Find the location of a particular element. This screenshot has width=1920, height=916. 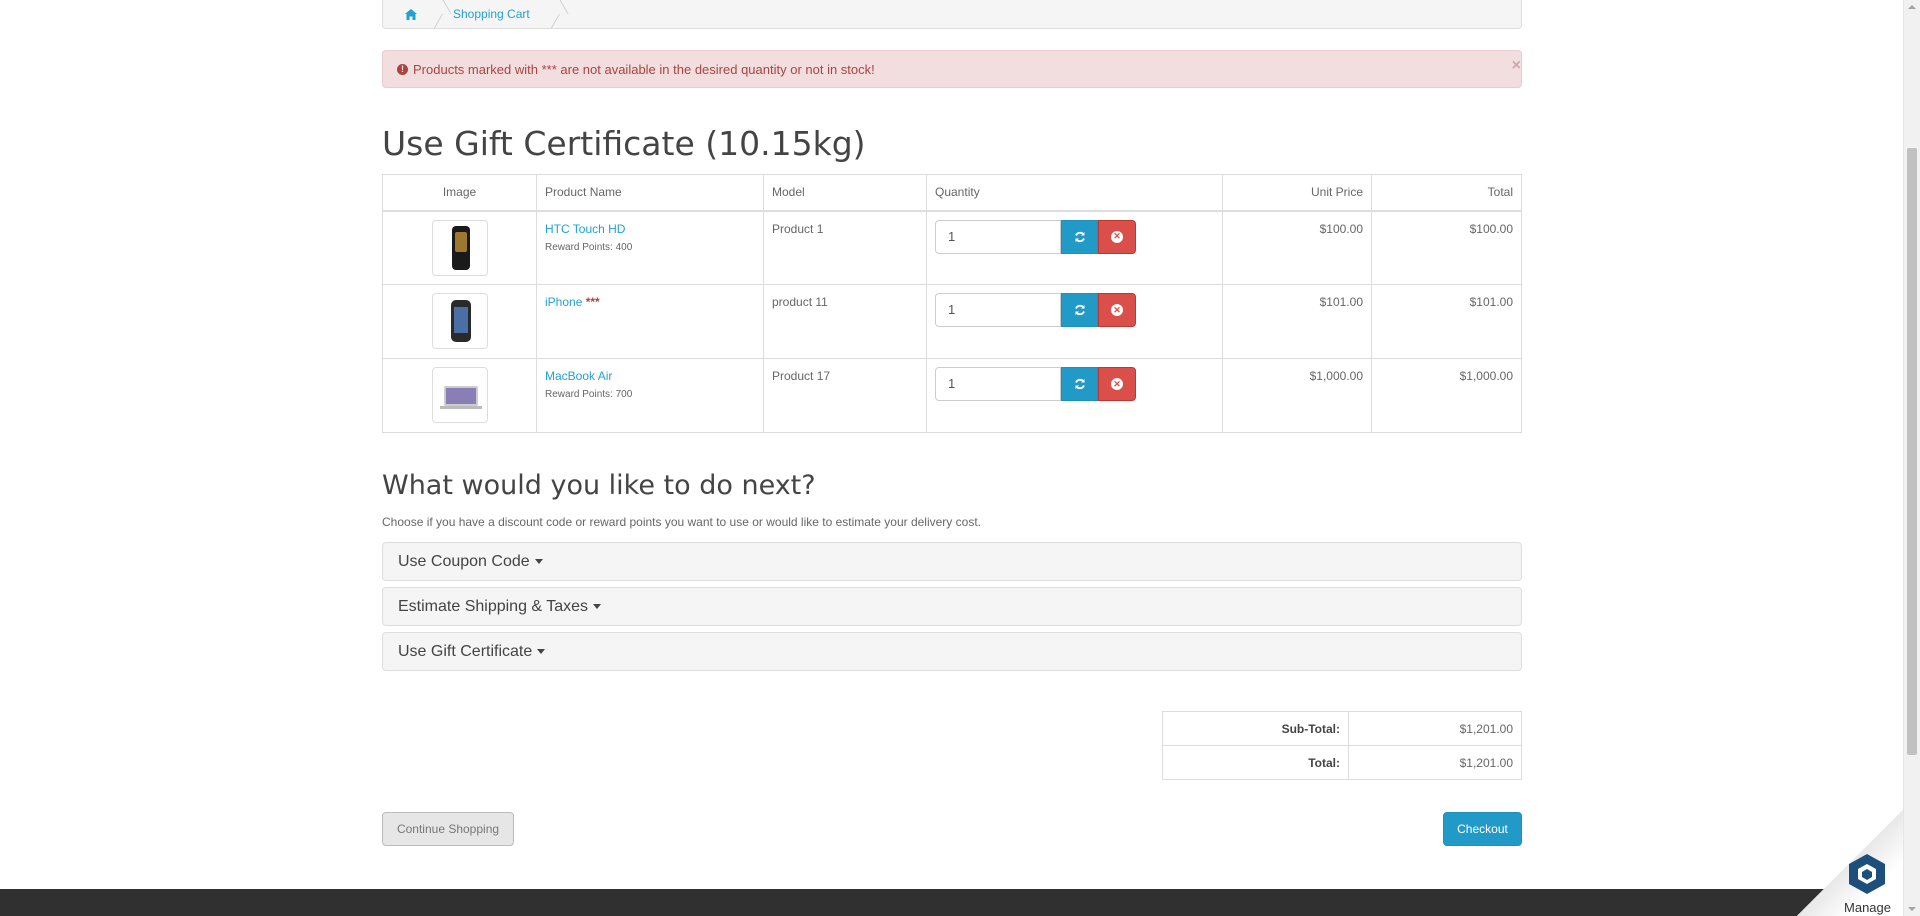

subtotal-label: Sub-Total: is located at coordinates (1255, 728).